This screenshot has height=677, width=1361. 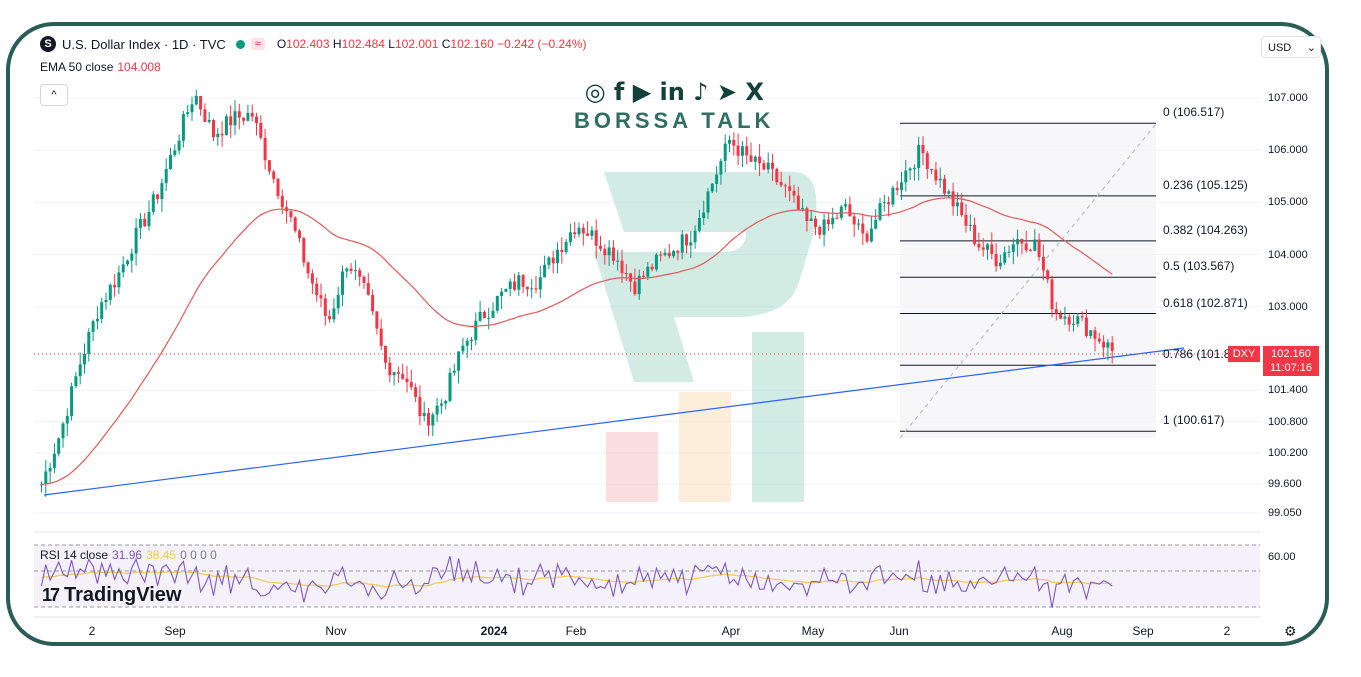 I want to click on time-tick-label: Sep, so click(x=1143, y=631).